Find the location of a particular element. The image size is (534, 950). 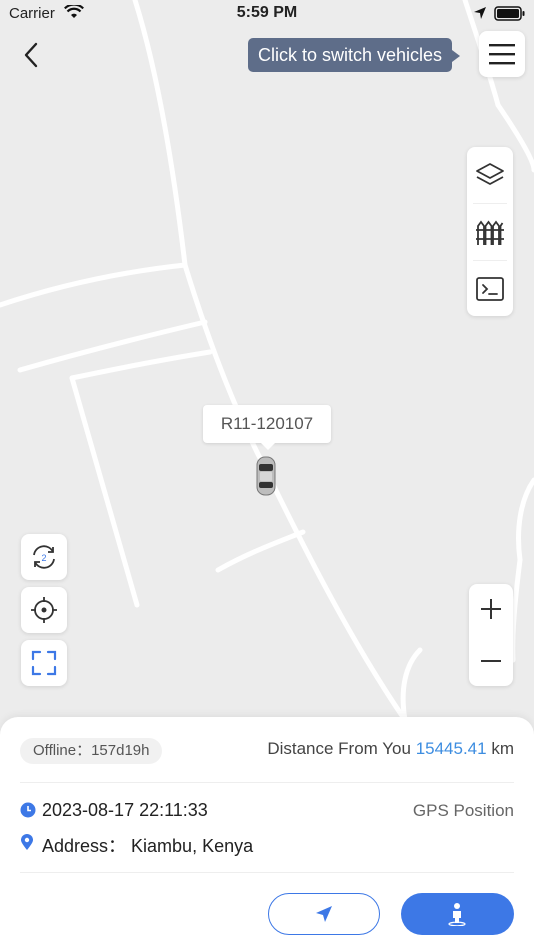

street-view-button is located at coordinates (457, 914).